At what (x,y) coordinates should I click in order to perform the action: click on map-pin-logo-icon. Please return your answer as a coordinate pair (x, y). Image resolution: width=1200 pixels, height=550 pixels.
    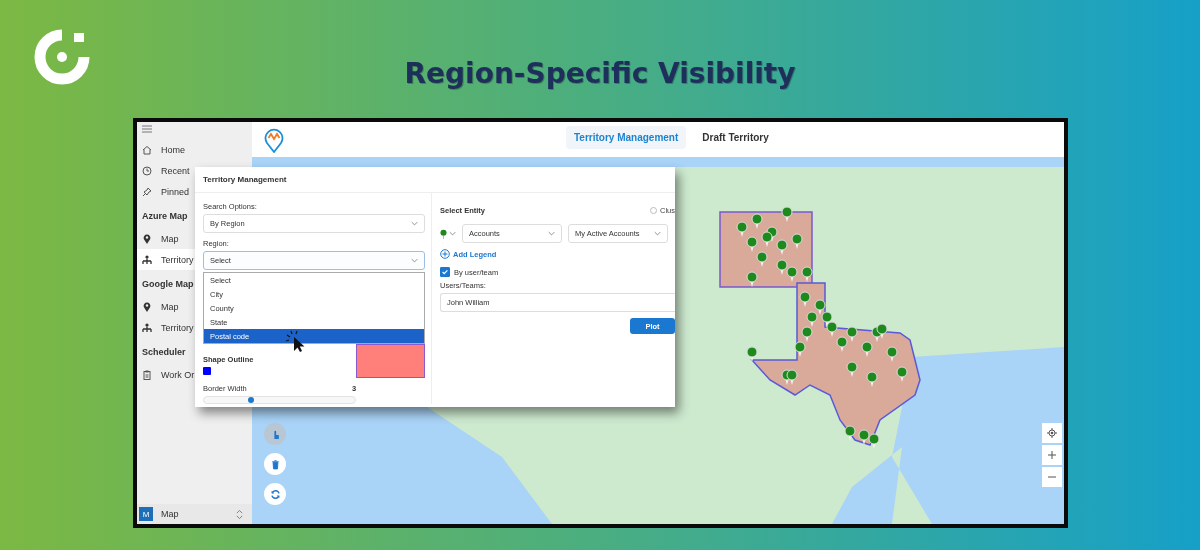
    Looking at the image, I should click on (274, 139).